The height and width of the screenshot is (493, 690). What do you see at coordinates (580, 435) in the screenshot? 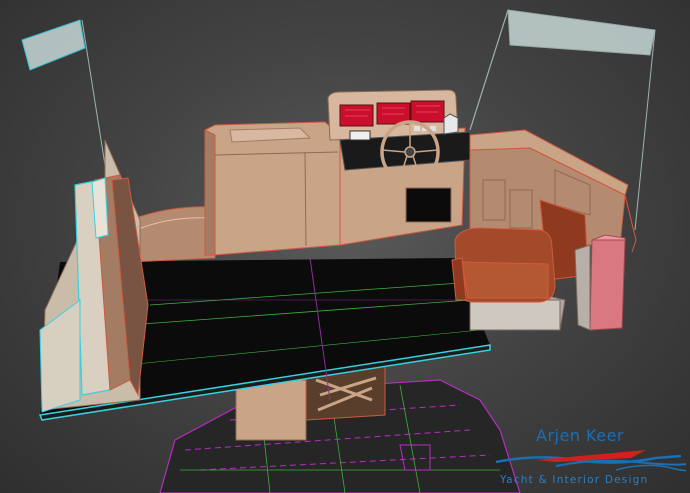
I see `logo-name: Arjen Keer` at bounding box center [580, 435].